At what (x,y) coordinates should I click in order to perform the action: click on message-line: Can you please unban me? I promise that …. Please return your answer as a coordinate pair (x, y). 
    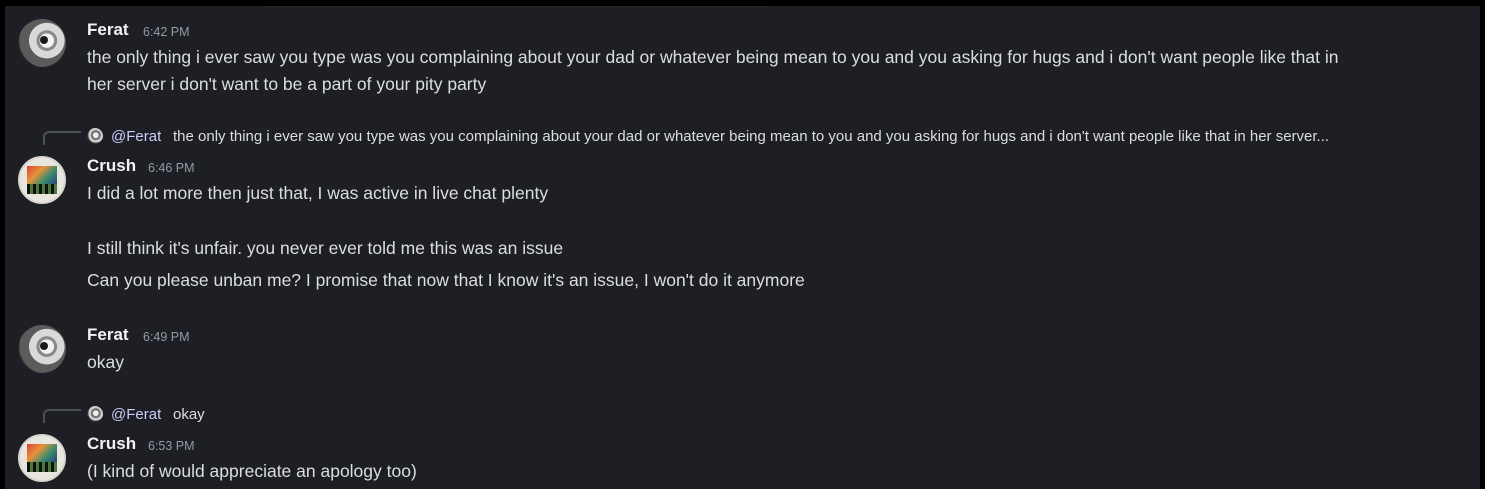
    Looking at the image, I should click on (446, 280).